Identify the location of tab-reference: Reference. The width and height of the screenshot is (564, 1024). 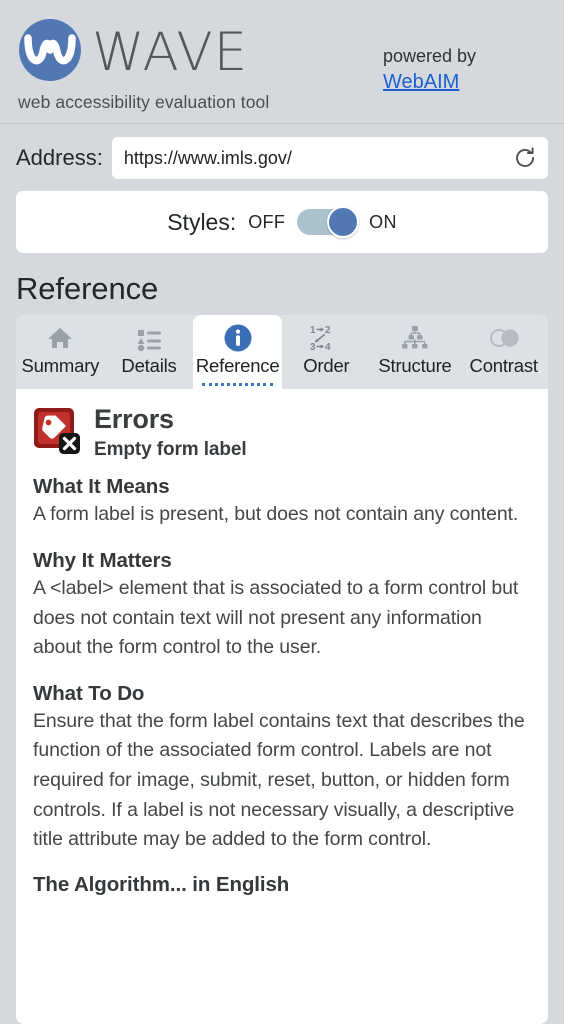
(238, 352).